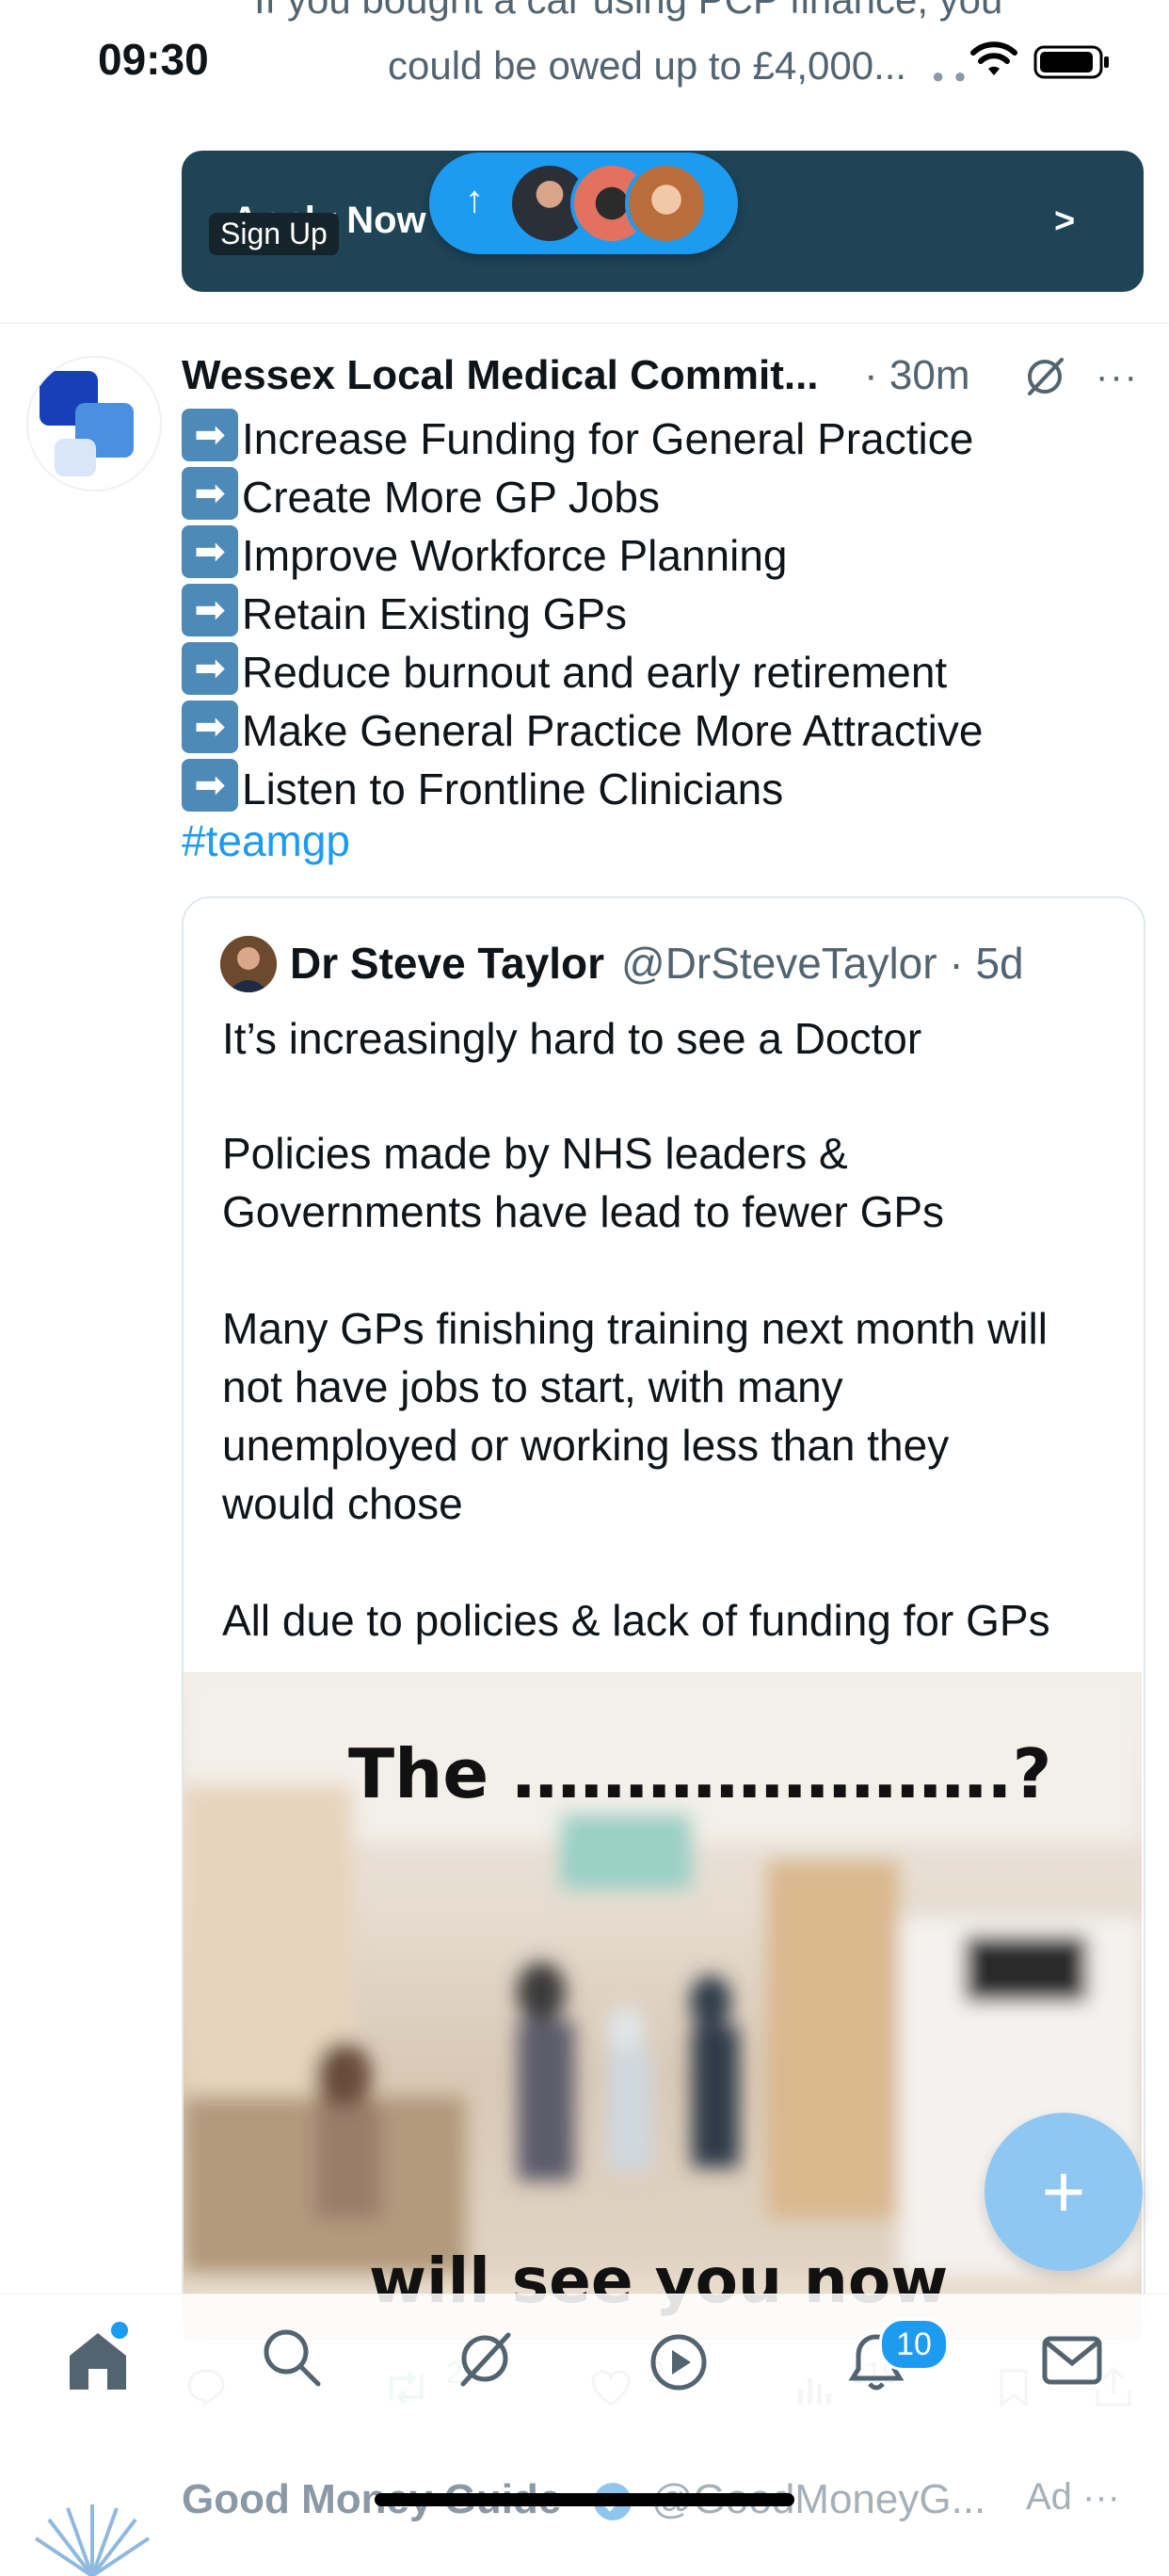 The width and height of the screenshot is (1169, 2576). I want to click on quoted-author-name: Dr Steve Taylor, so click(447, 963).